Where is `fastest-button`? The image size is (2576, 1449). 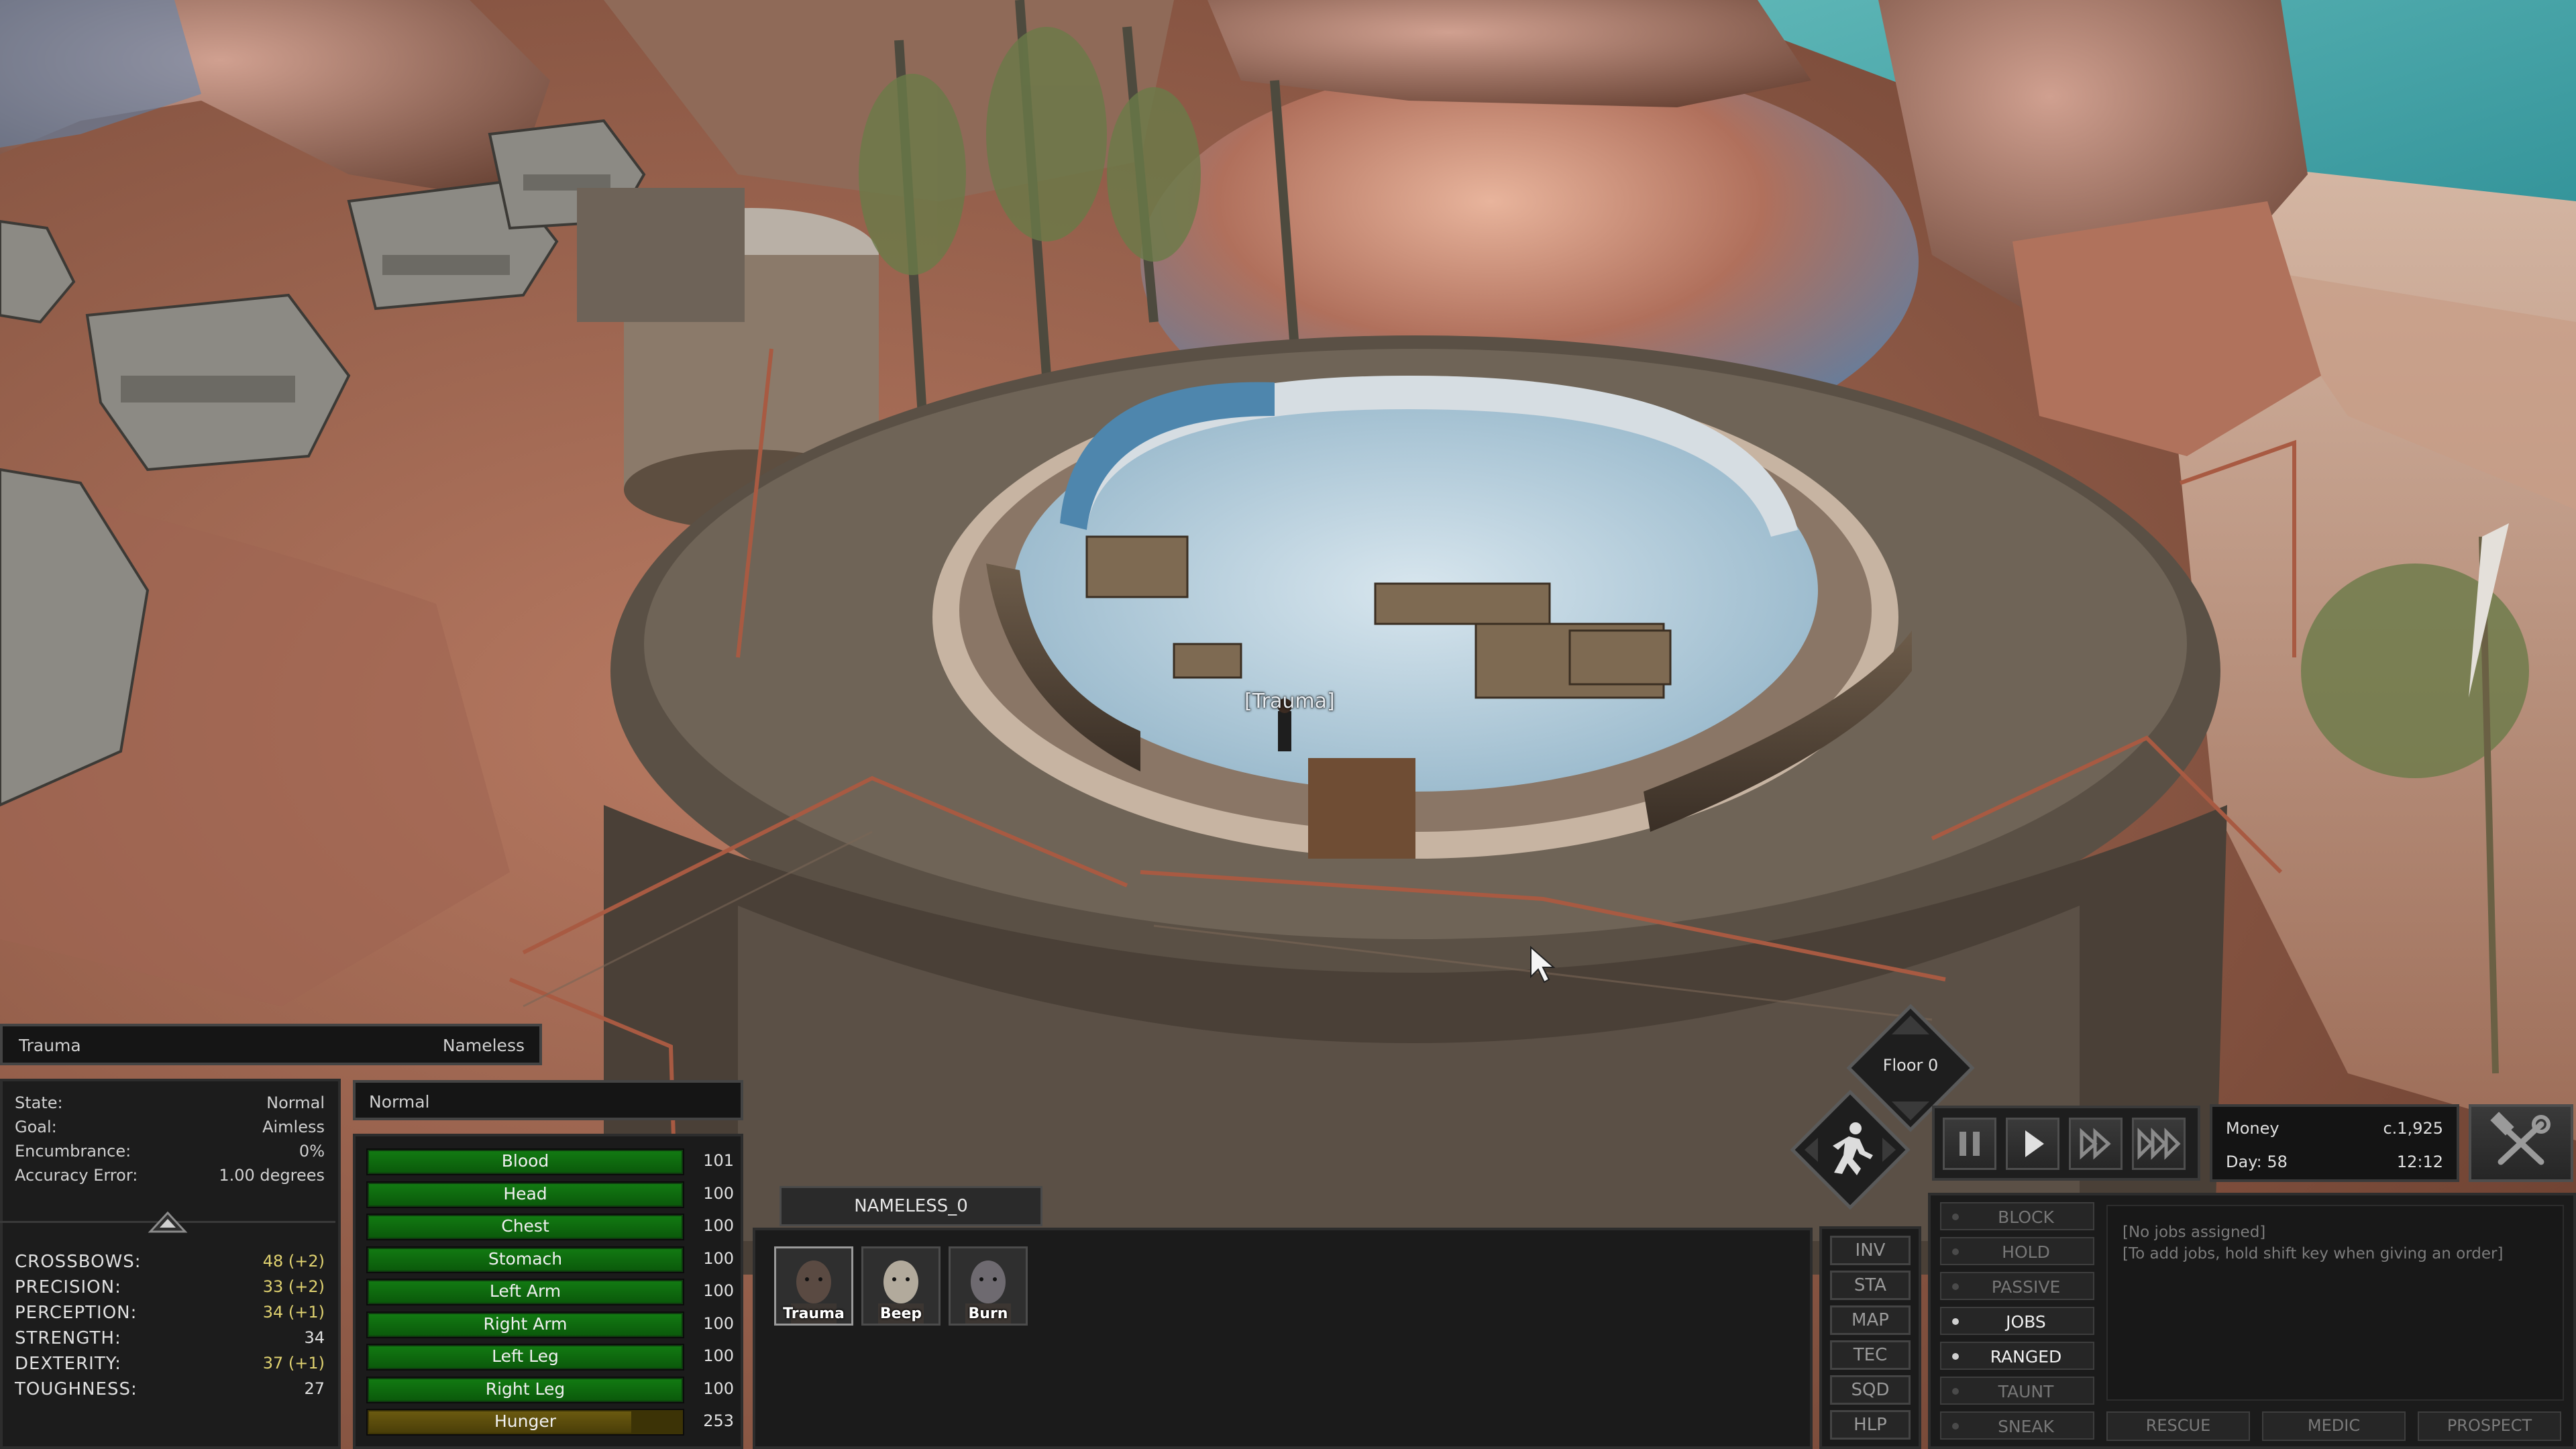 fastest-button is located at coordinates (2159, 1144).